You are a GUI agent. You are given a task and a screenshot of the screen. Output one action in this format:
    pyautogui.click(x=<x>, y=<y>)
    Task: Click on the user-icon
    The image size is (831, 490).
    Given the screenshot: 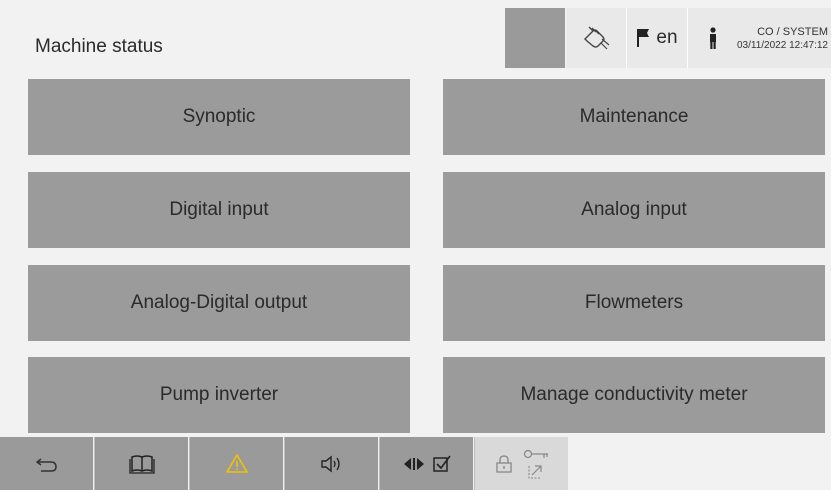 What is the action you would take?
    pyautogui.click(x=713, y=38)
    